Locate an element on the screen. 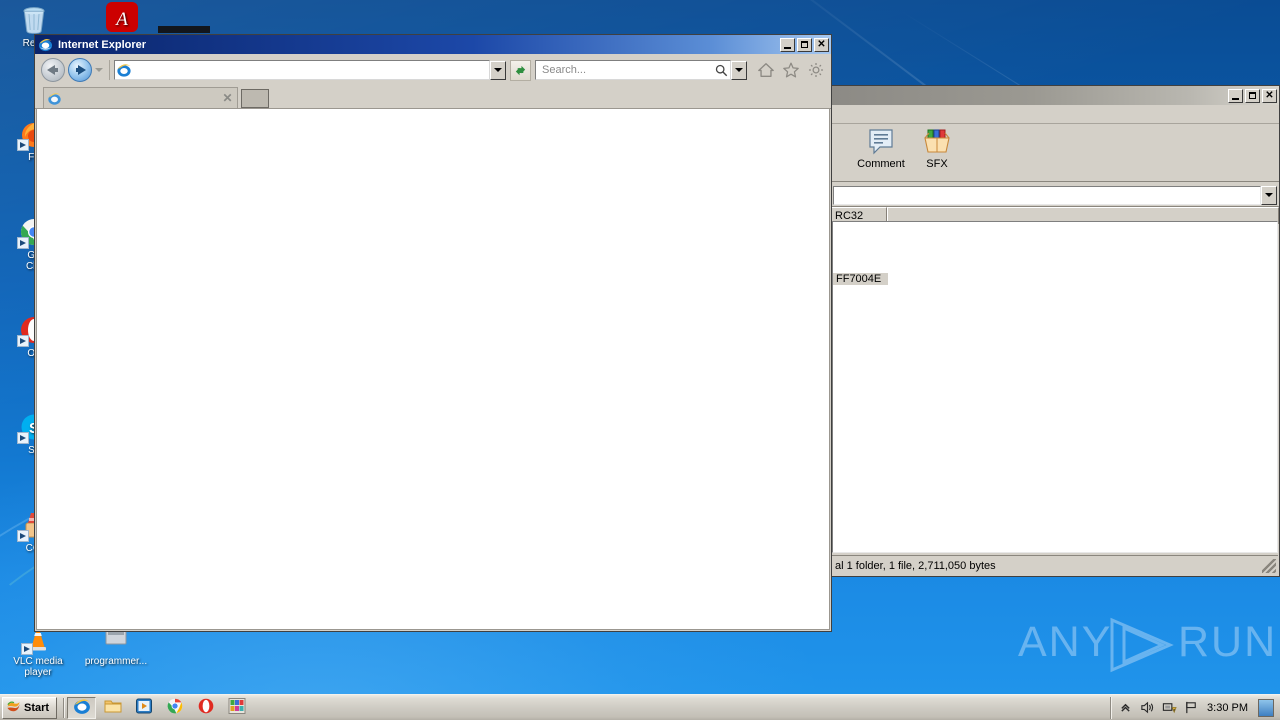 Image resolution: width=1280 pixels, height=720 pixels. taskbar-winrar is located at coordinates (236, 708).